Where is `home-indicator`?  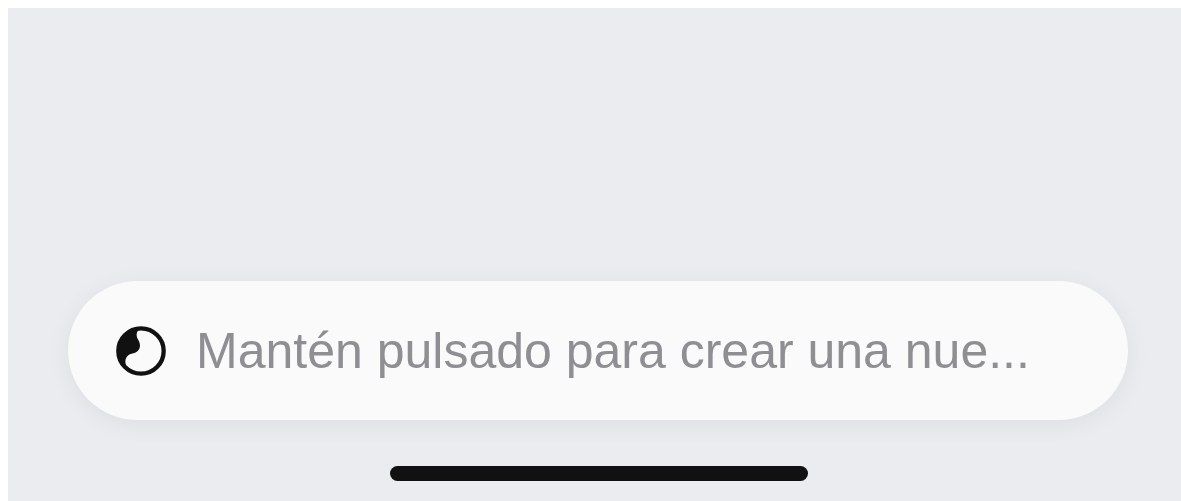 home-indicator is located at coordinates (599, 473).